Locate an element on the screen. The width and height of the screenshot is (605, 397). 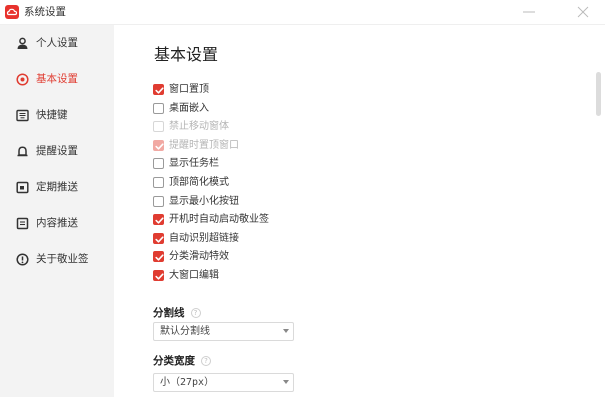
option-checkbox-row: 自动识别超链接 is located at coordinates (253, 239).